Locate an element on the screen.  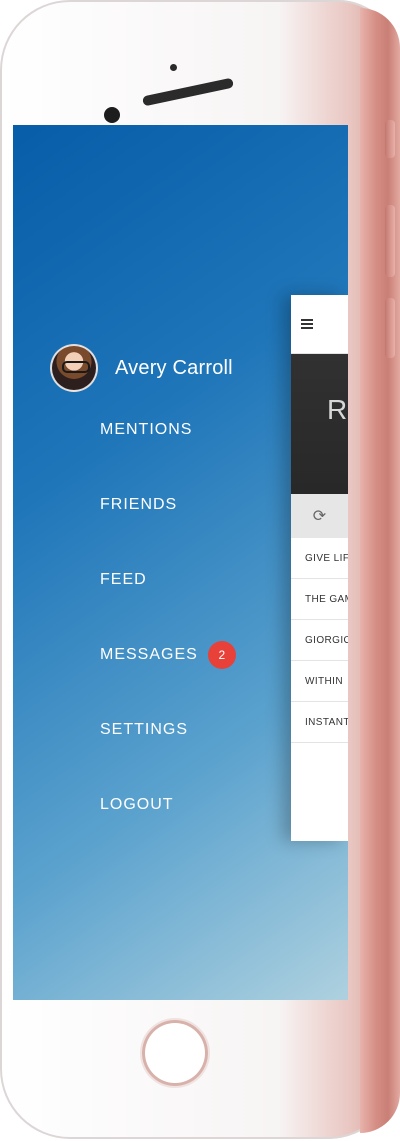
menu-item-friends: FRIENDS is located at coordinates (168, 505).